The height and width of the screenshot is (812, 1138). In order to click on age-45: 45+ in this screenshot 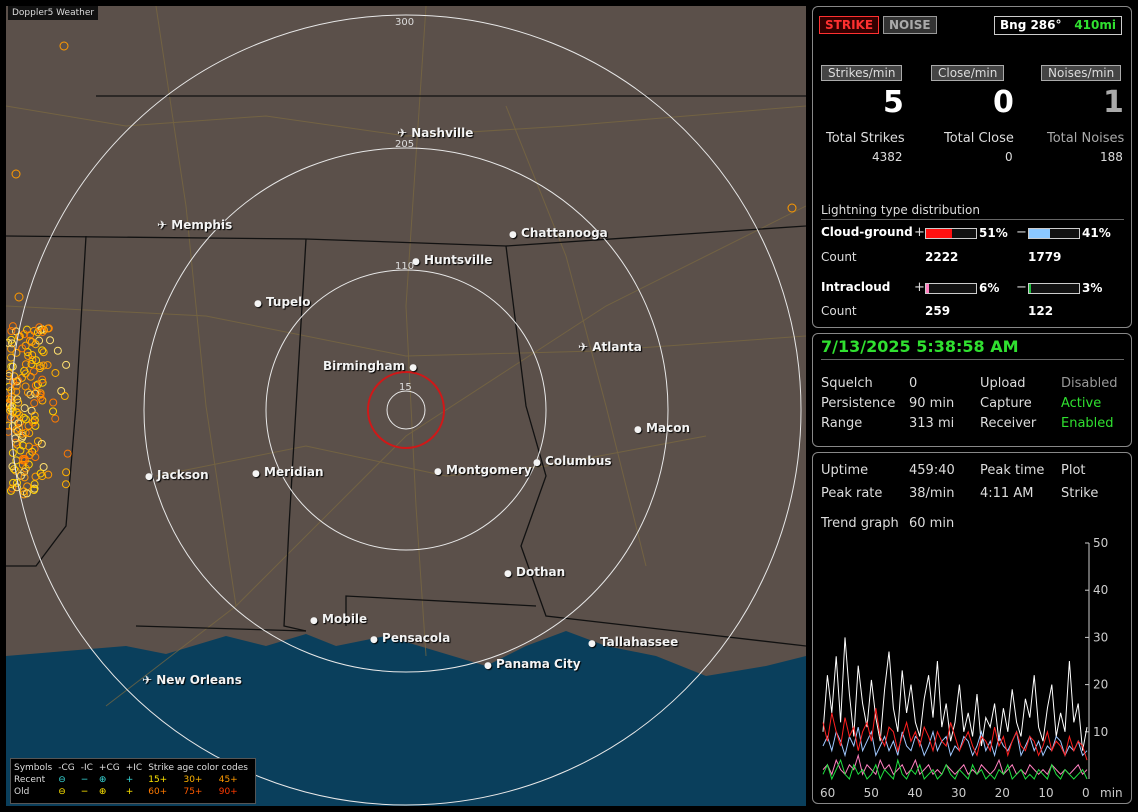, I will do `click(228, 780)`.